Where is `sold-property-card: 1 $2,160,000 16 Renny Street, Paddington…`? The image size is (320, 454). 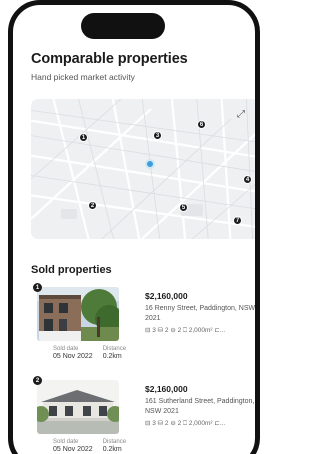
sold-property-card: 1 $2,160,000 16 Renny Street, Paddington… is located at coordinates (144, 324).